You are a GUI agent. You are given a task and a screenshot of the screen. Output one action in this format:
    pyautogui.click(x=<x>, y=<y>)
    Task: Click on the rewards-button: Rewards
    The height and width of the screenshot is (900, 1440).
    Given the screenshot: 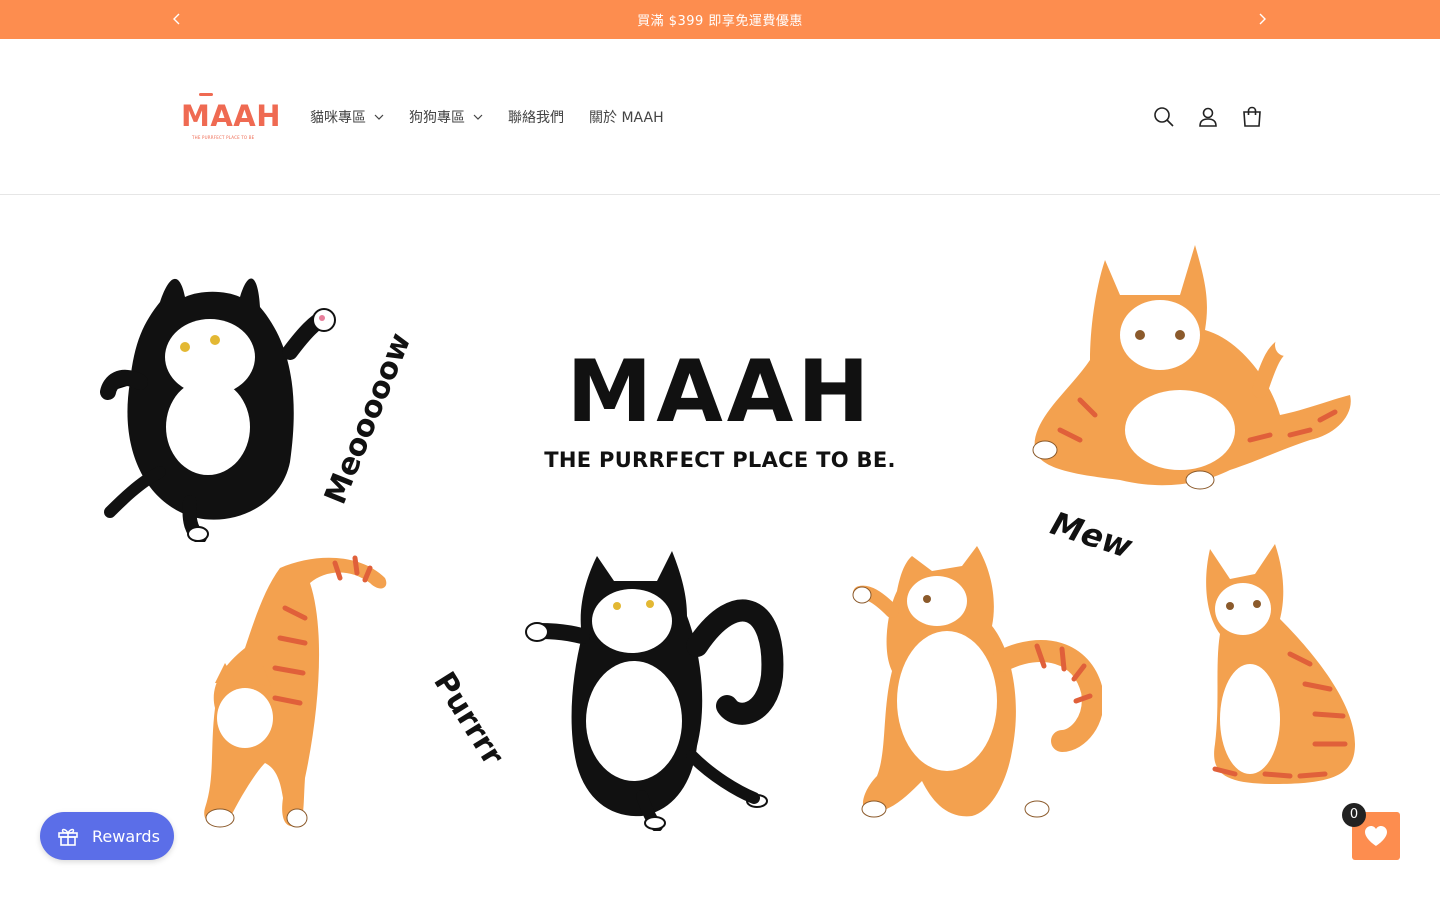 What is the action you would take?
    pyautogui.click(x=107, y=836)
    